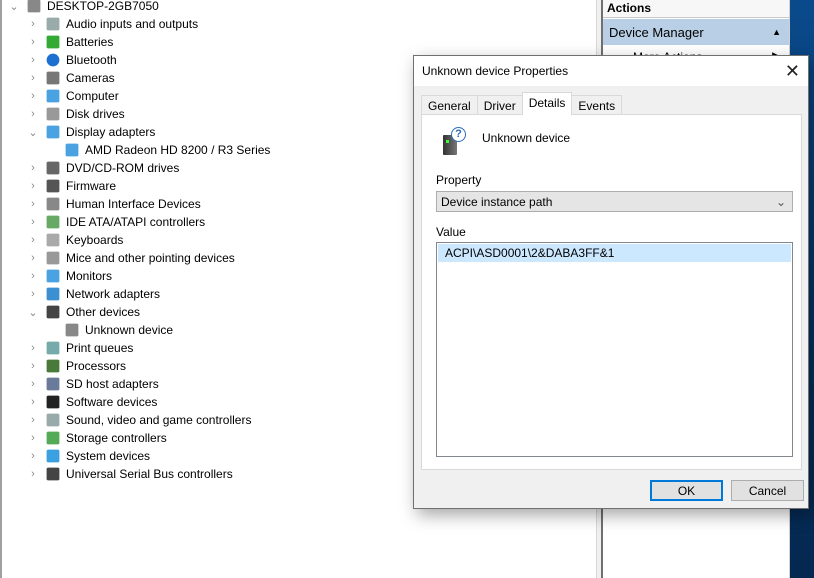 The height and width of the screenshot is (578, 814). I want to click on tree-item: › Network adapters, so click(93, 294).